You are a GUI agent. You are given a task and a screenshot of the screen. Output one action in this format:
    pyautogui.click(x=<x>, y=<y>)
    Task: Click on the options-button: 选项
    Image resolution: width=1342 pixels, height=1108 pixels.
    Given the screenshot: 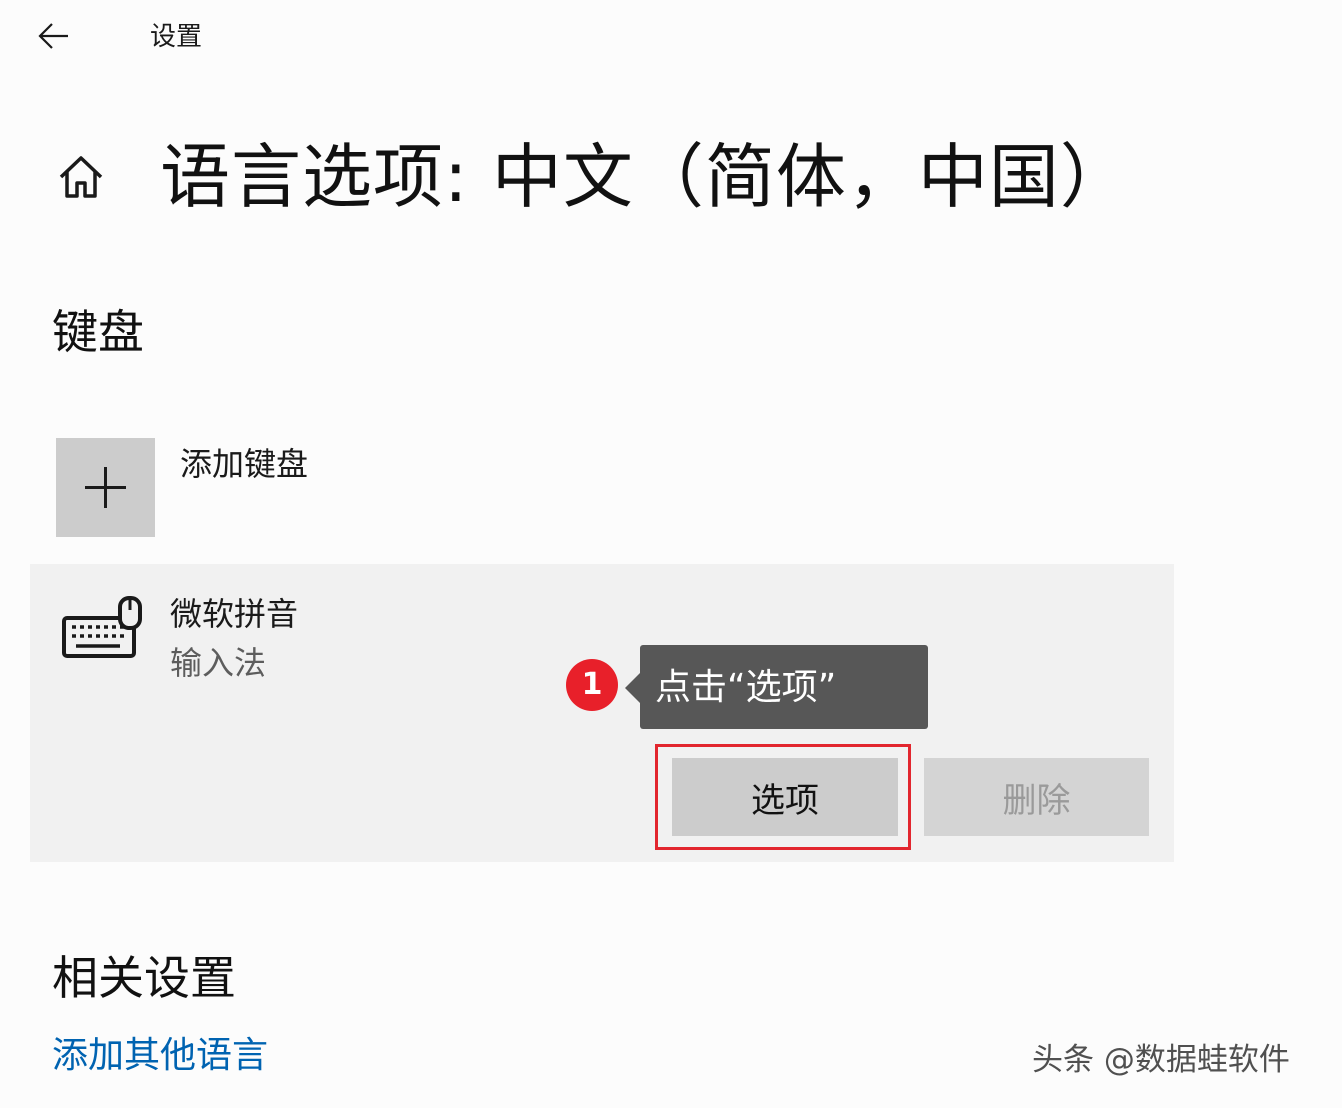 What is the action you would take?
    pyautogui.click(x=785, y=797)
    